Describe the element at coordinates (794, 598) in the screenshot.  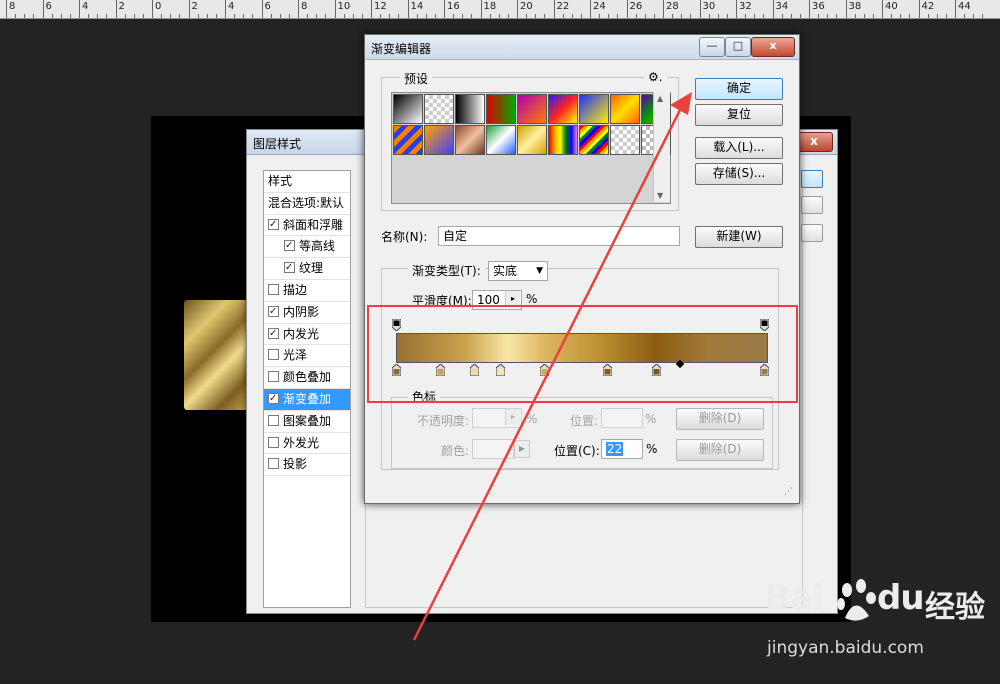
I see `baidu-logo-text: Bai` at that location.